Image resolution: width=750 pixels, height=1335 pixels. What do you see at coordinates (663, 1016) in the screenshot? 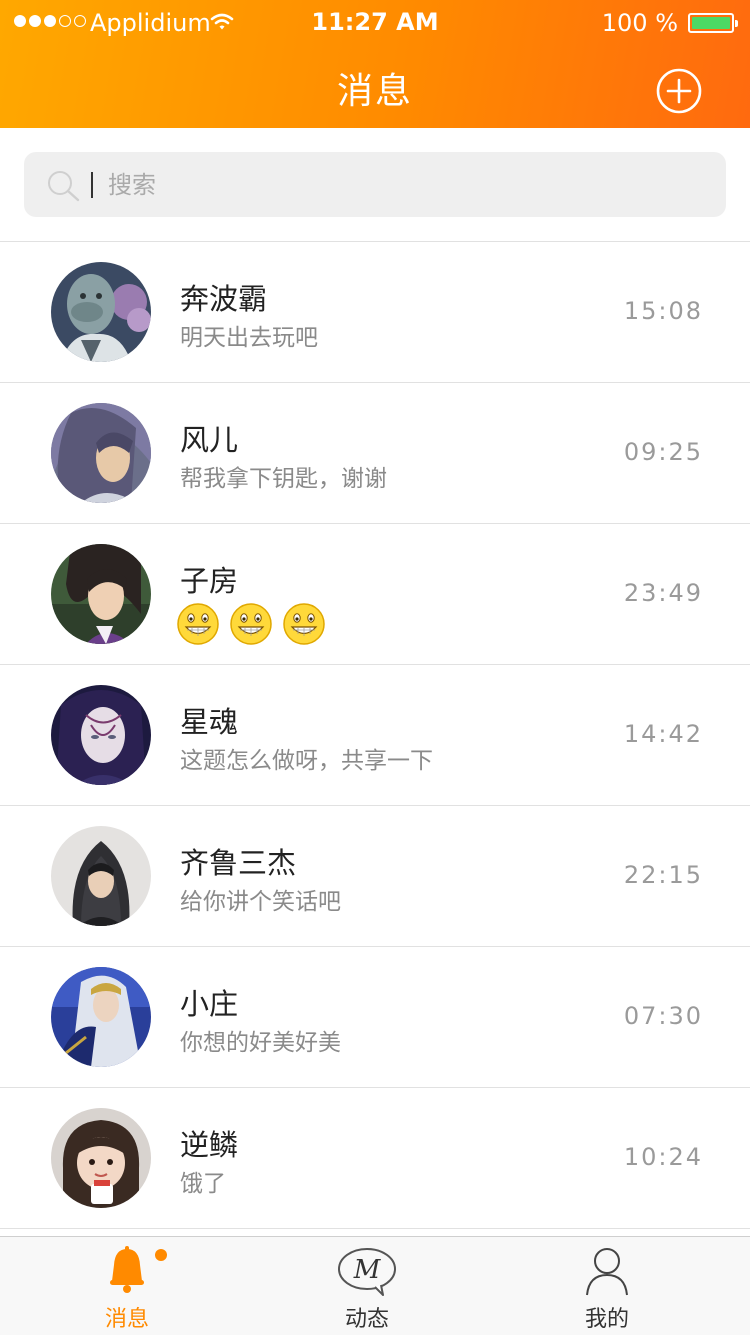
I see `chat-time: 07:30` at bounding box center [663, 1016].